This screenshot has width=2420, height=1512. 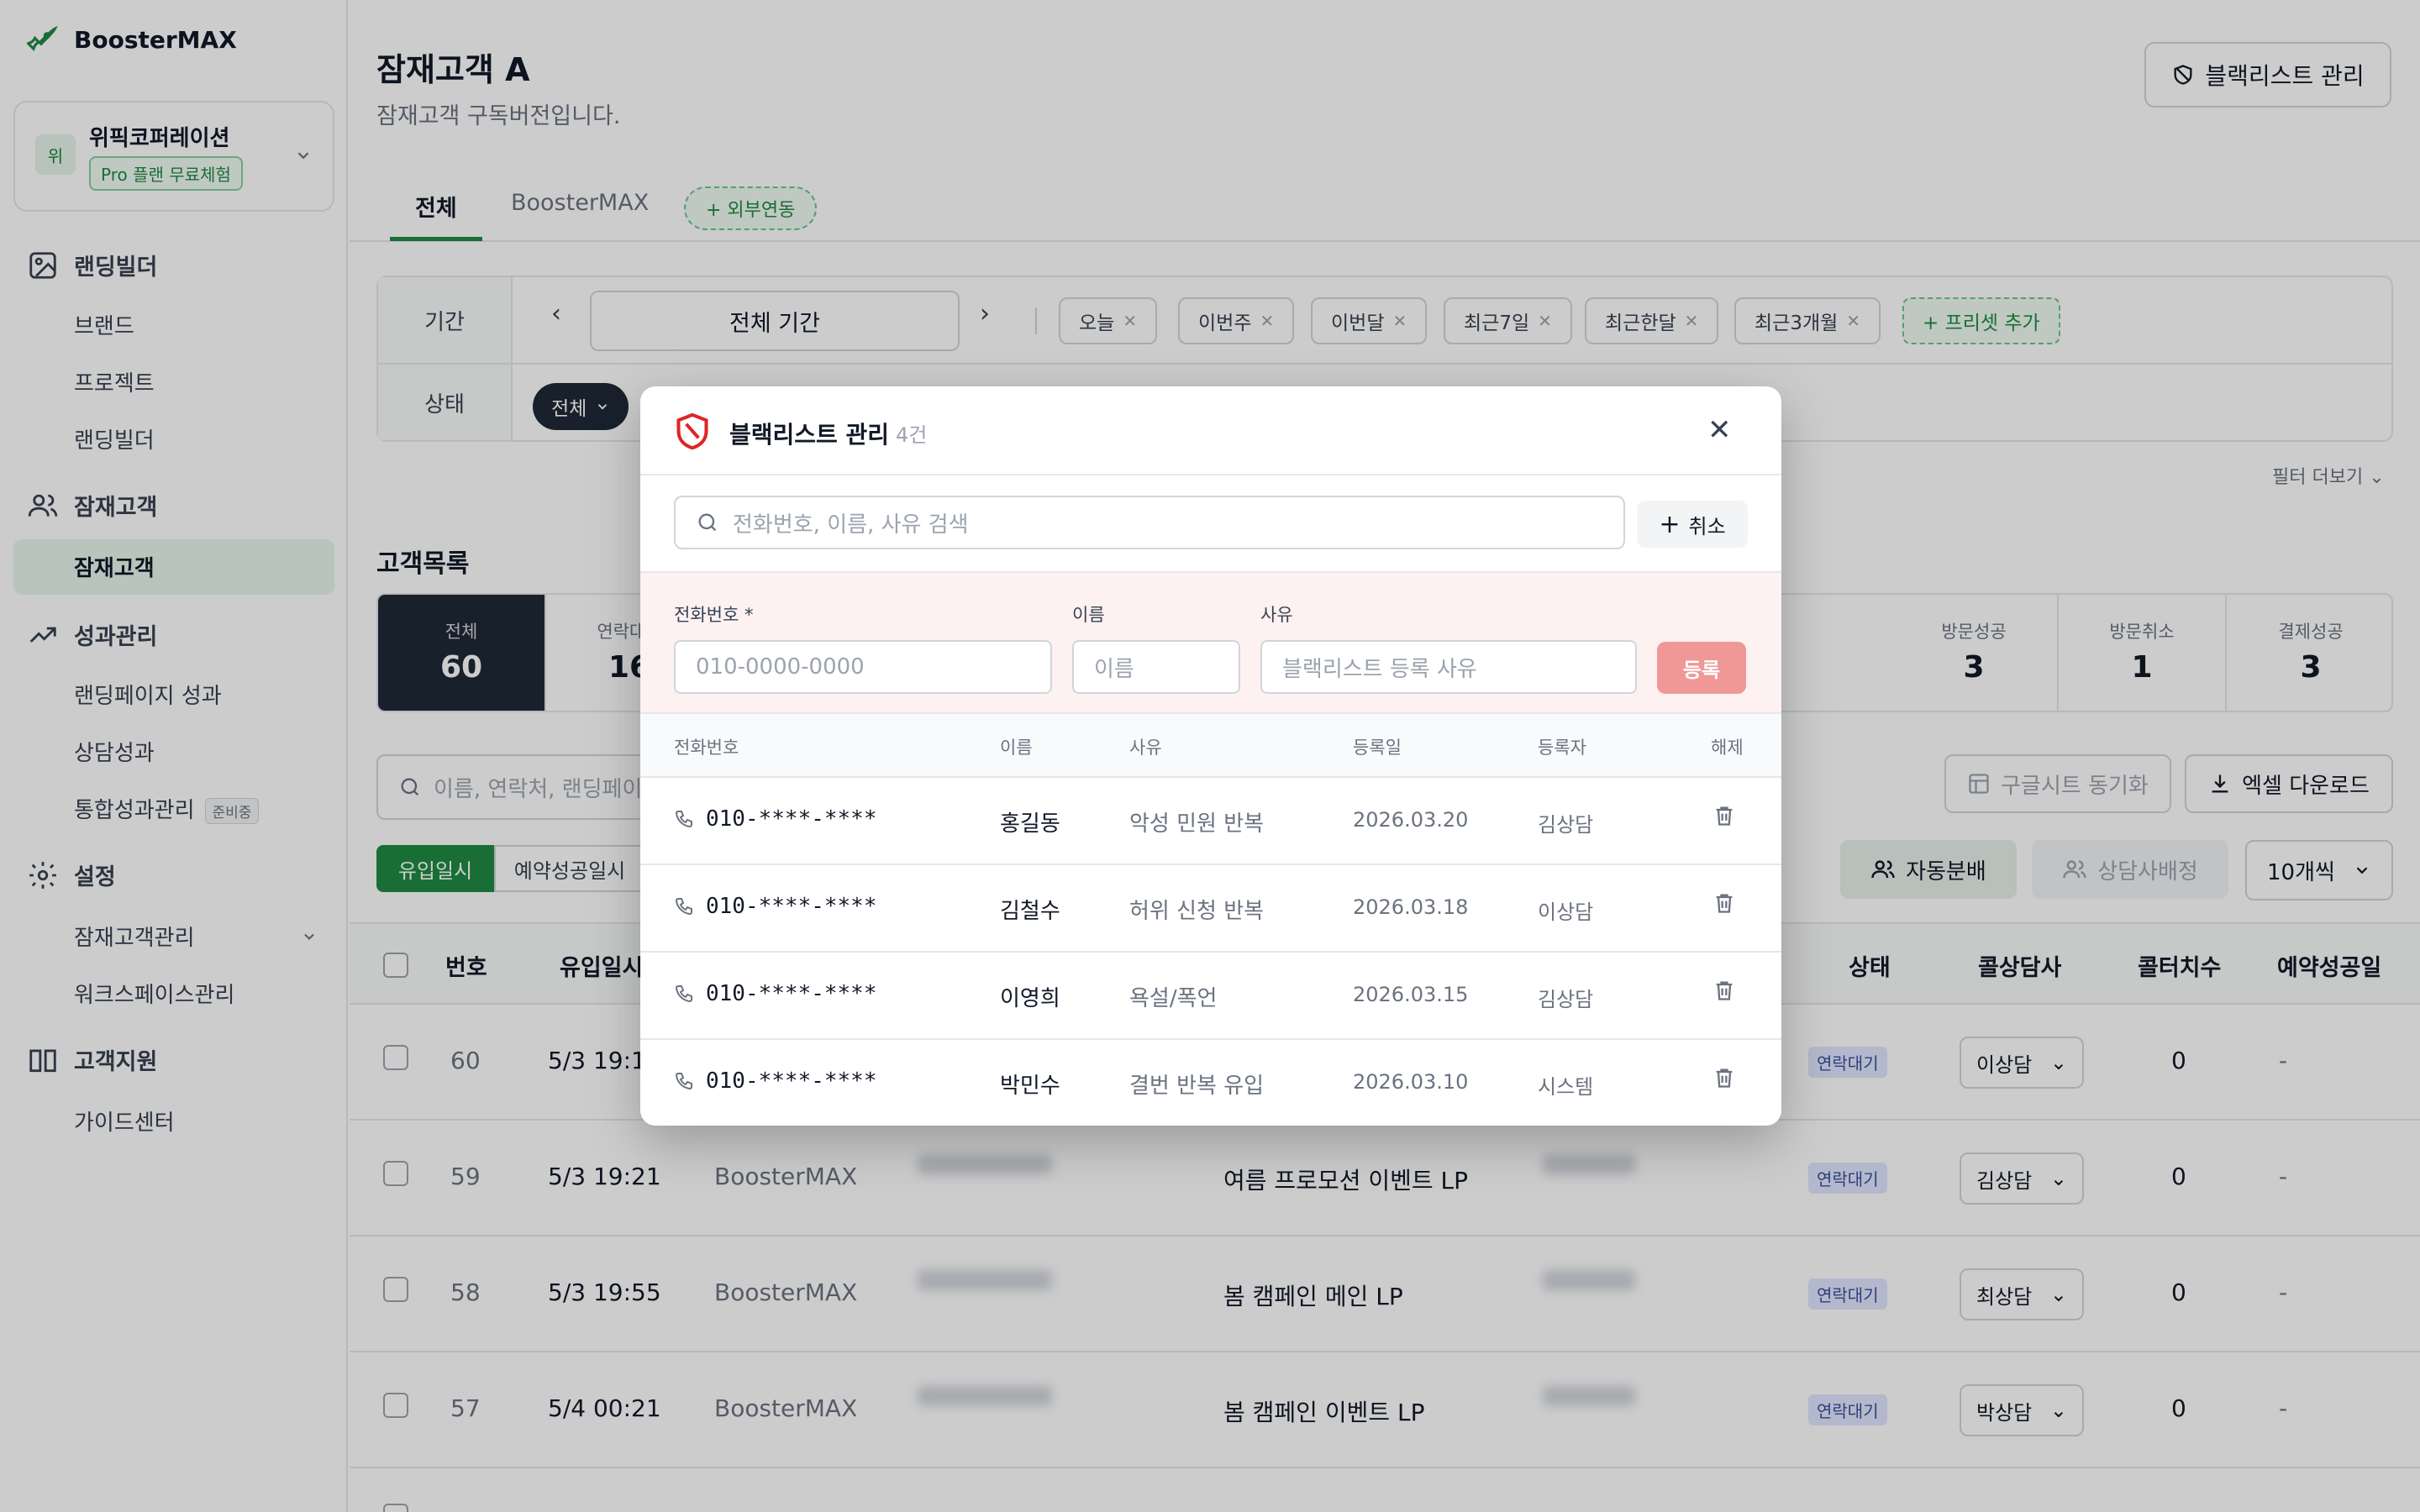 What do you see at coordinates (1411, 820) in the screenshot?
I see `cell-date: 2026.03.20` at bounding box center [1411, 820].